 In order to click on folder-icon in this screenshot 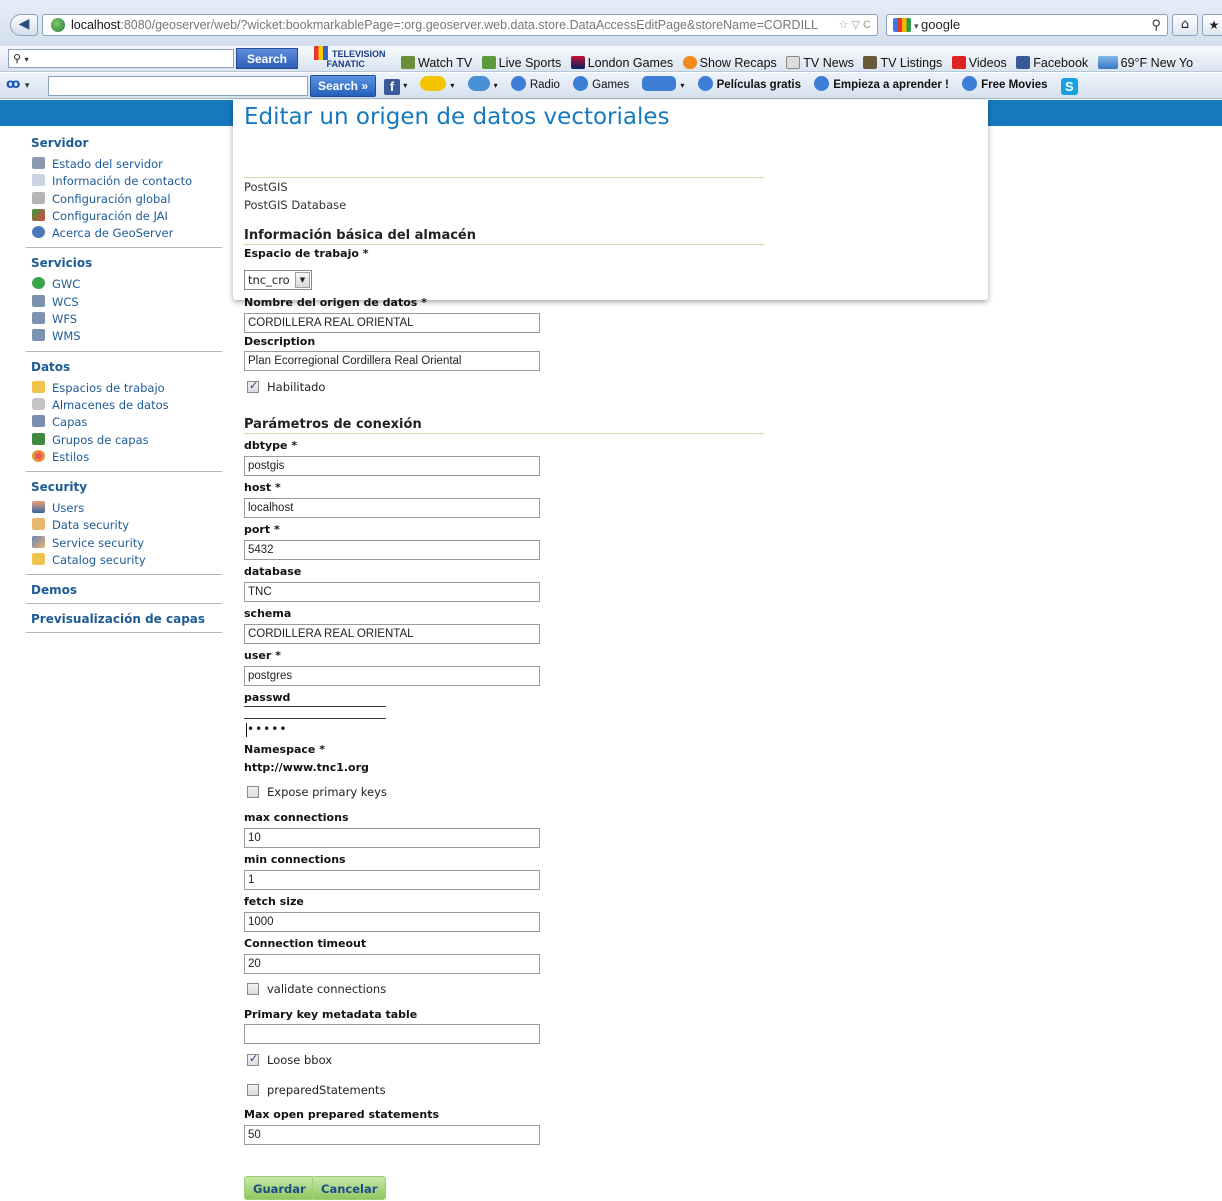, I will do `click(38, 386)`.